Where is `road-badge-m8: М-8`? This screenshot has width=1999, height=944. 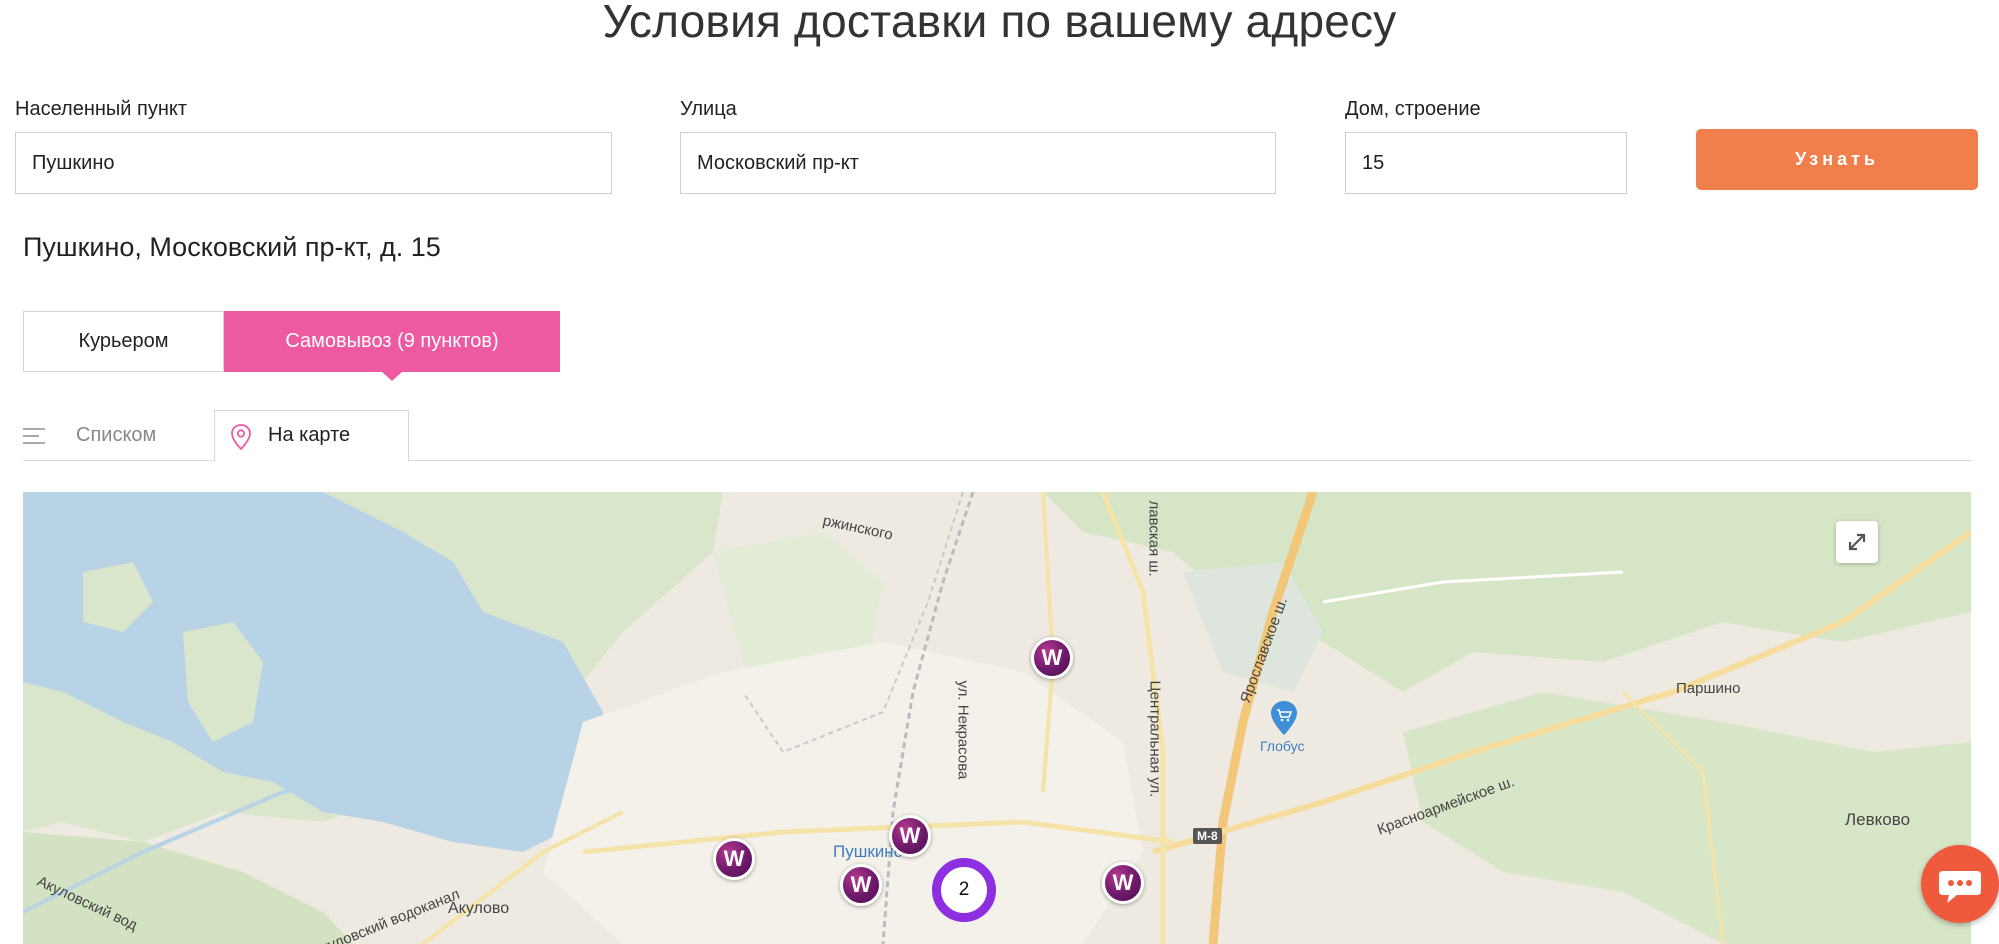 road-badge-m8: М-8 is located at coordinates (1207, 836).